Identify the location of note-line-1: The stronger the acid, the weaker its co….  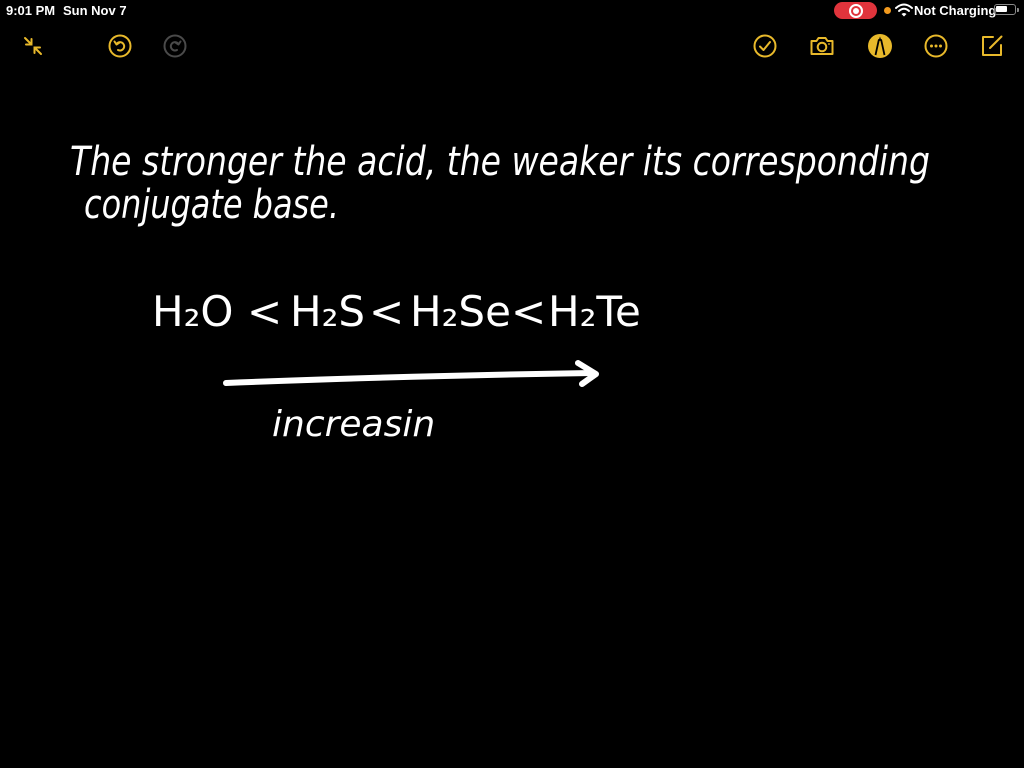
(500, 162).